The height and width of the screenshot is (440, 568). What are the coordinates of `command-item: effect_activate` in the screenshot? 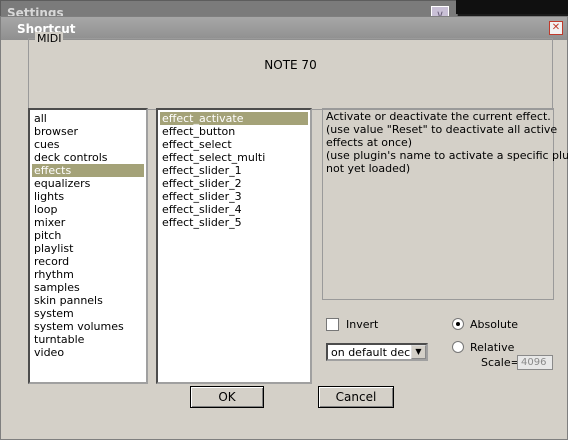 It's located at (234, 118).